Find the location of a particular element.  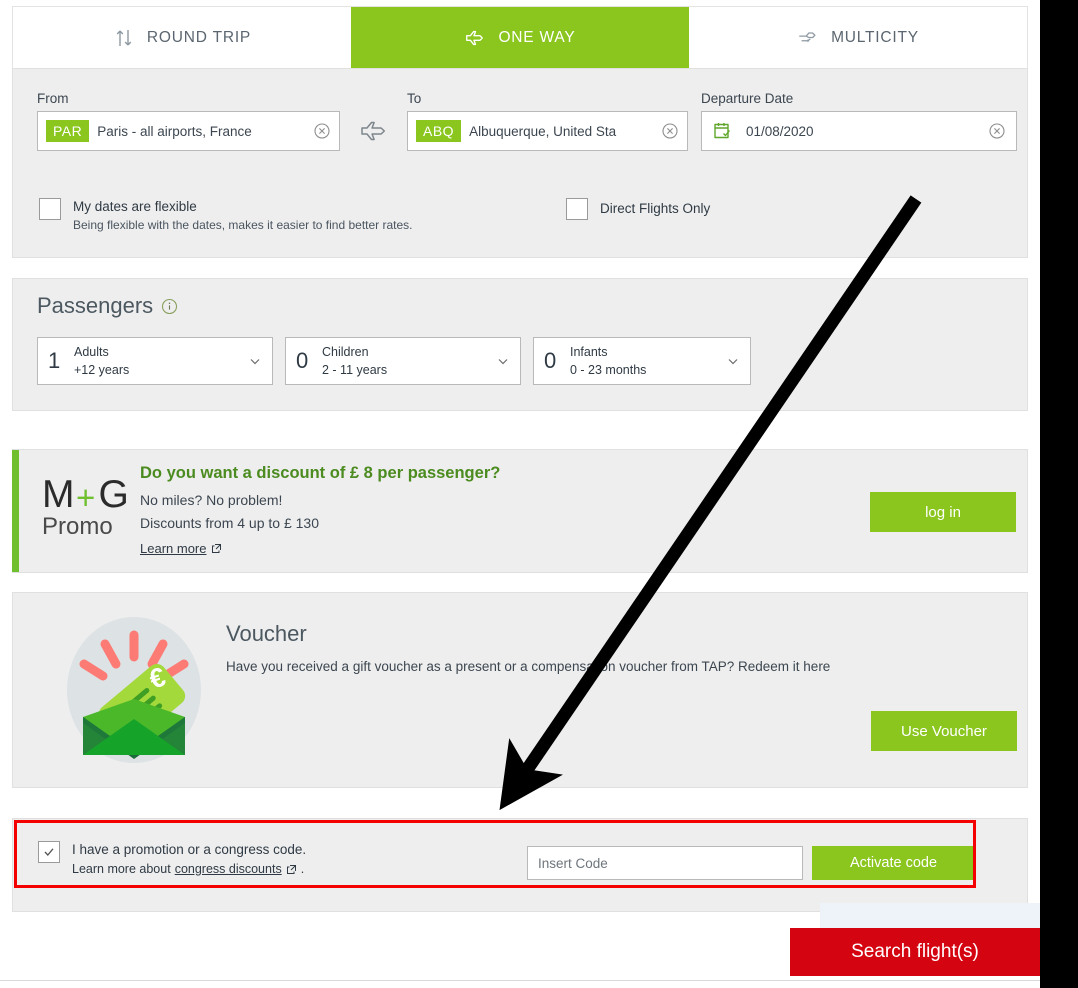

adults-age: +12 years is located at coordinates (102, 370).